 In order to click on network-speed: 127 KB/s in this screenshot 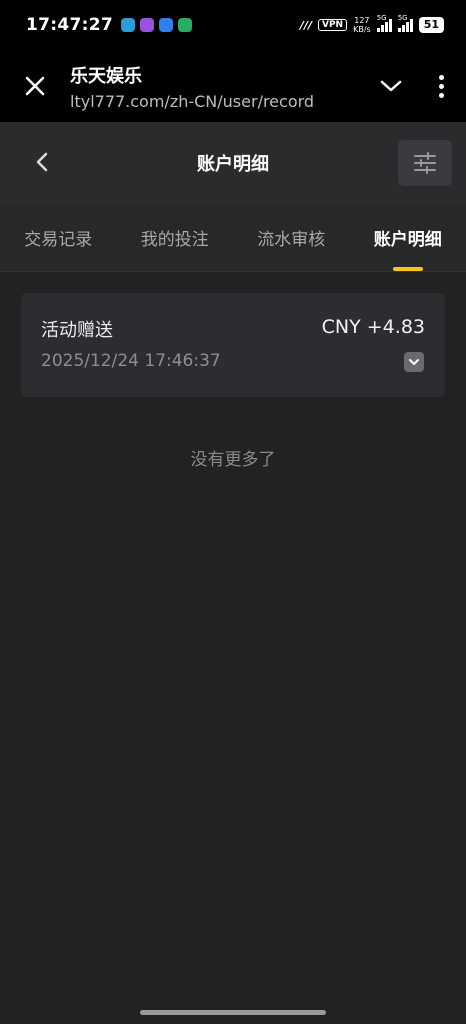, I will do `click(362, 25)`.